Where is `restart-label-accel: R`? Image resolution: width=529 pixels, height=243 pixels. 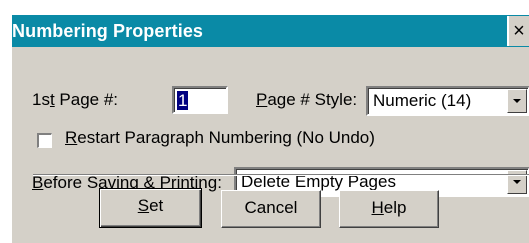 restart-label-accel: R is located at coordinates (71, 137).